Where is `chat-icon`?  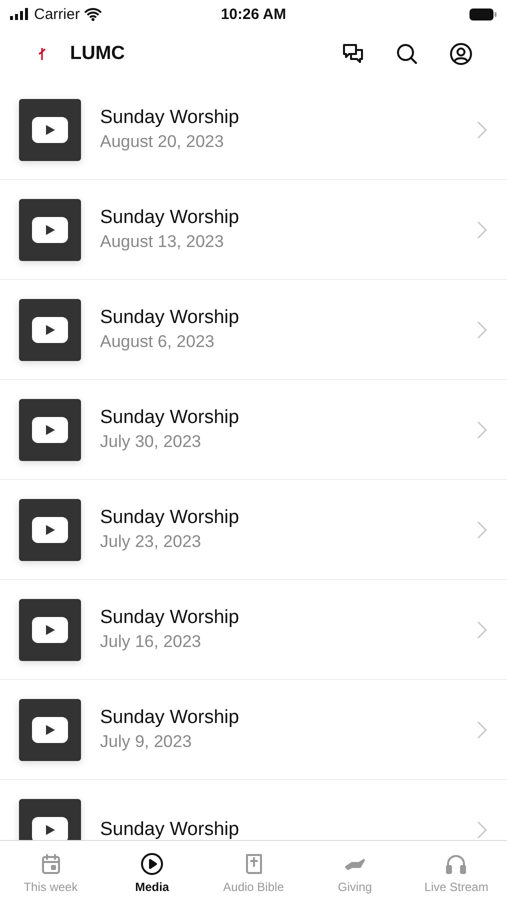
chat-icon is located at coordinates (353, 54).